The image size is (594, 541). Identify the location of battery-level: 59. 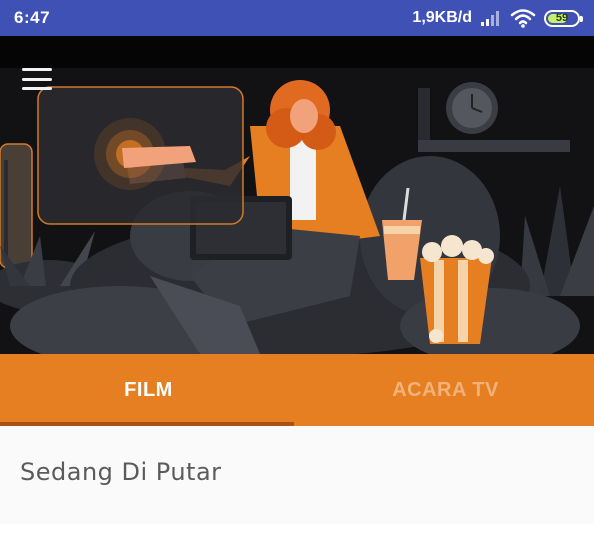
(562, 18).